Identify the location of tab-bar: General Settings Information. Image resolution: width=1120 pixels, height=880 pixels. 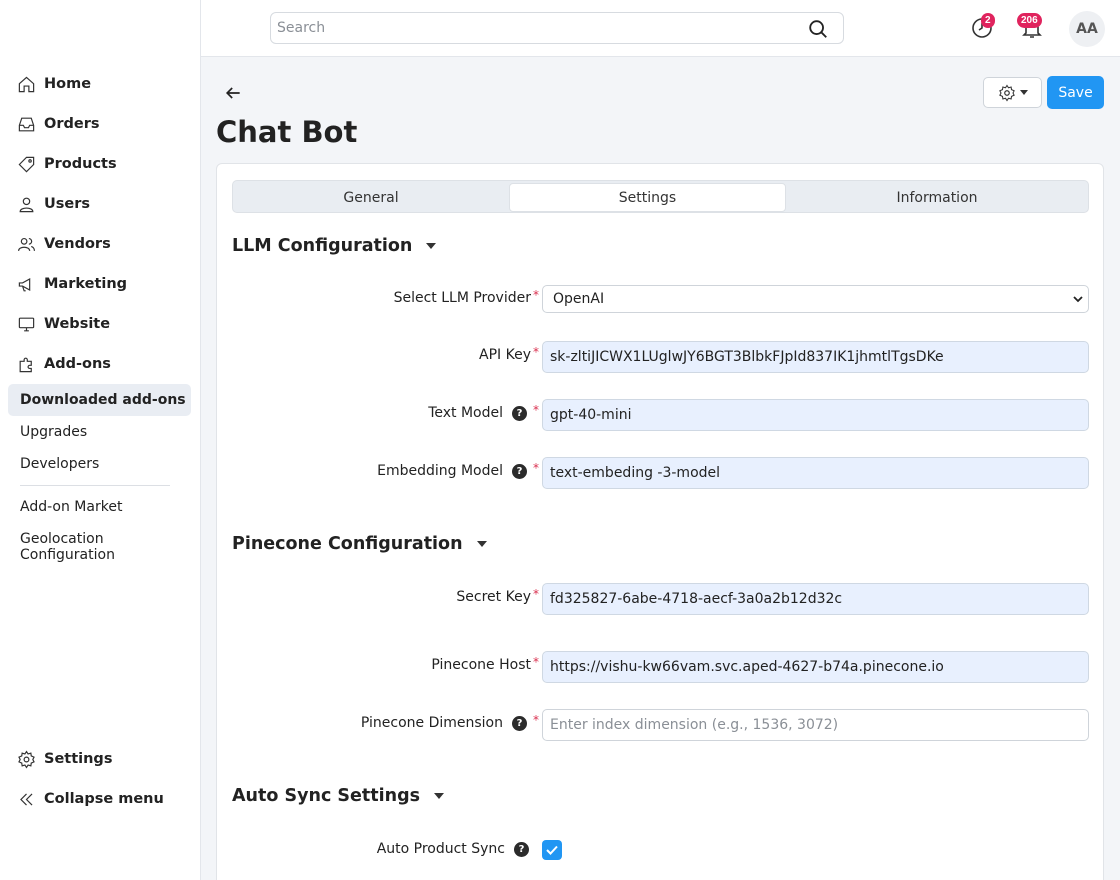
(660, 196).